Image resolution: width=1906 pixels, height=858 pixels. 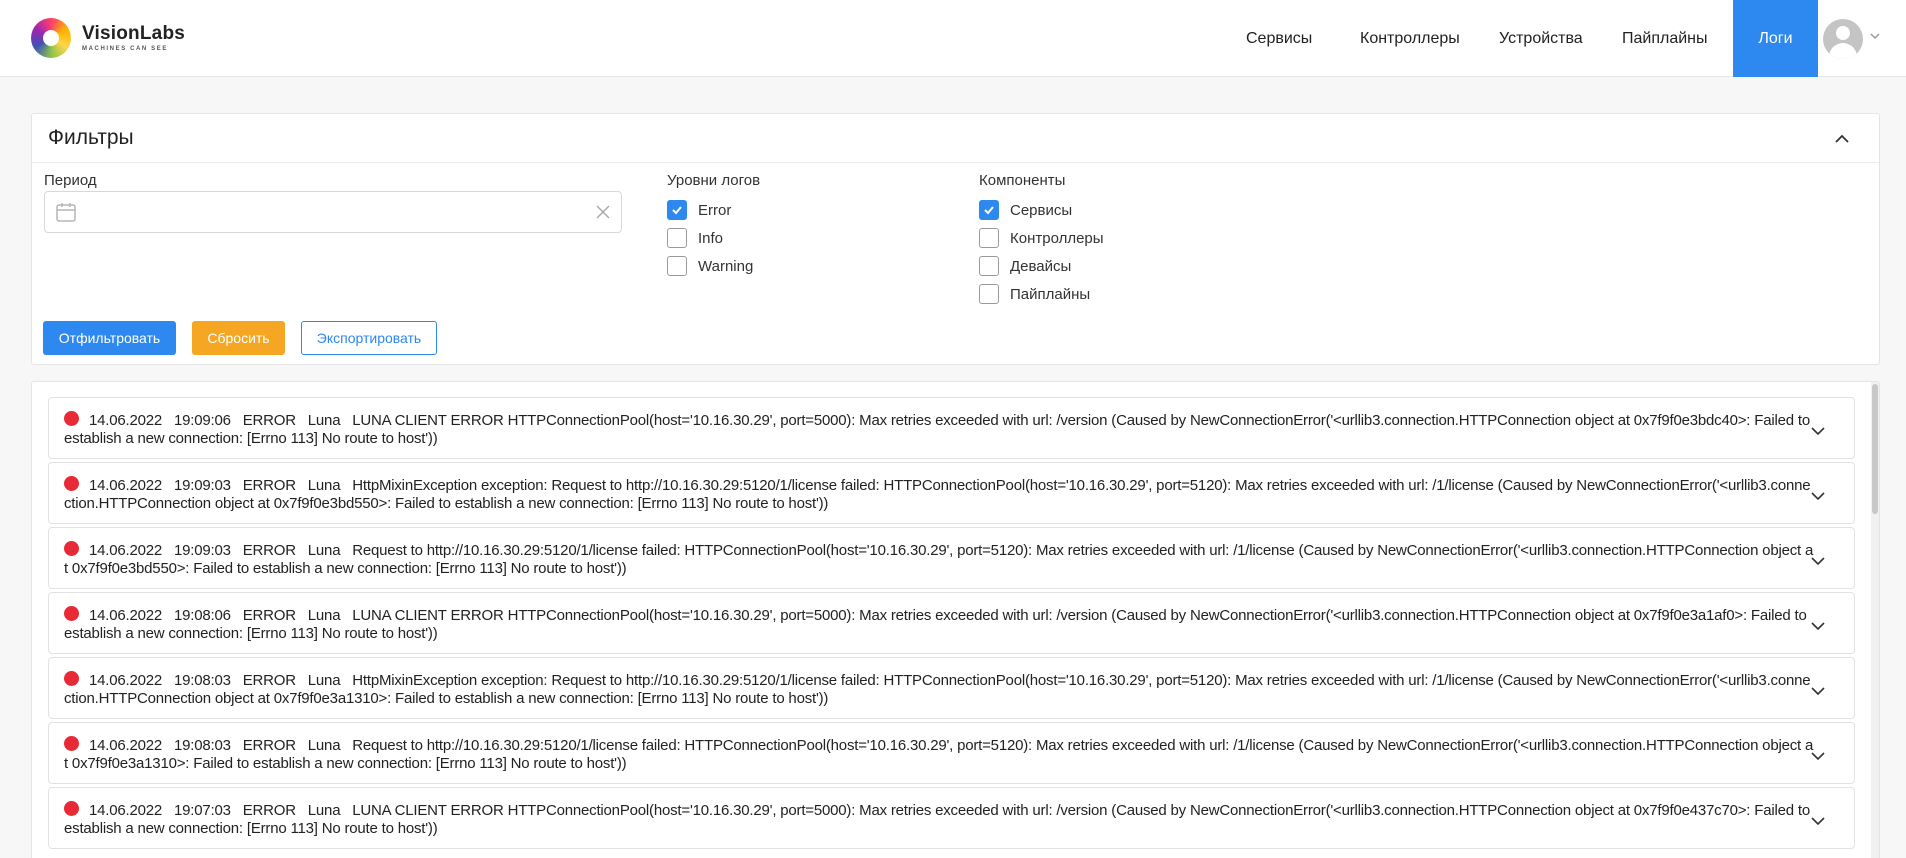 I want to click on component-checkbox-devices: Девайсы, so click(x=1025, y=266).